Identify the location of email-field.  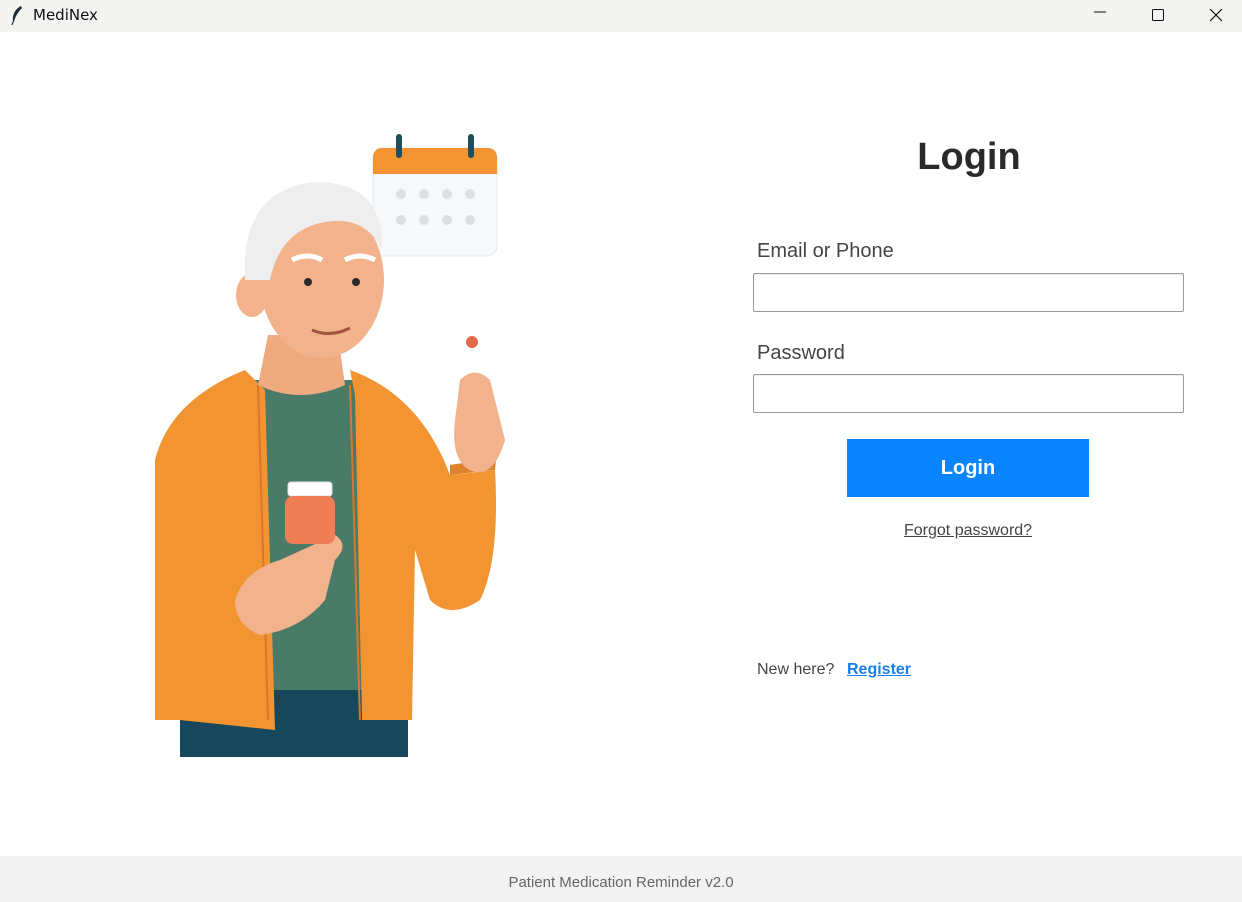
(968, 292).